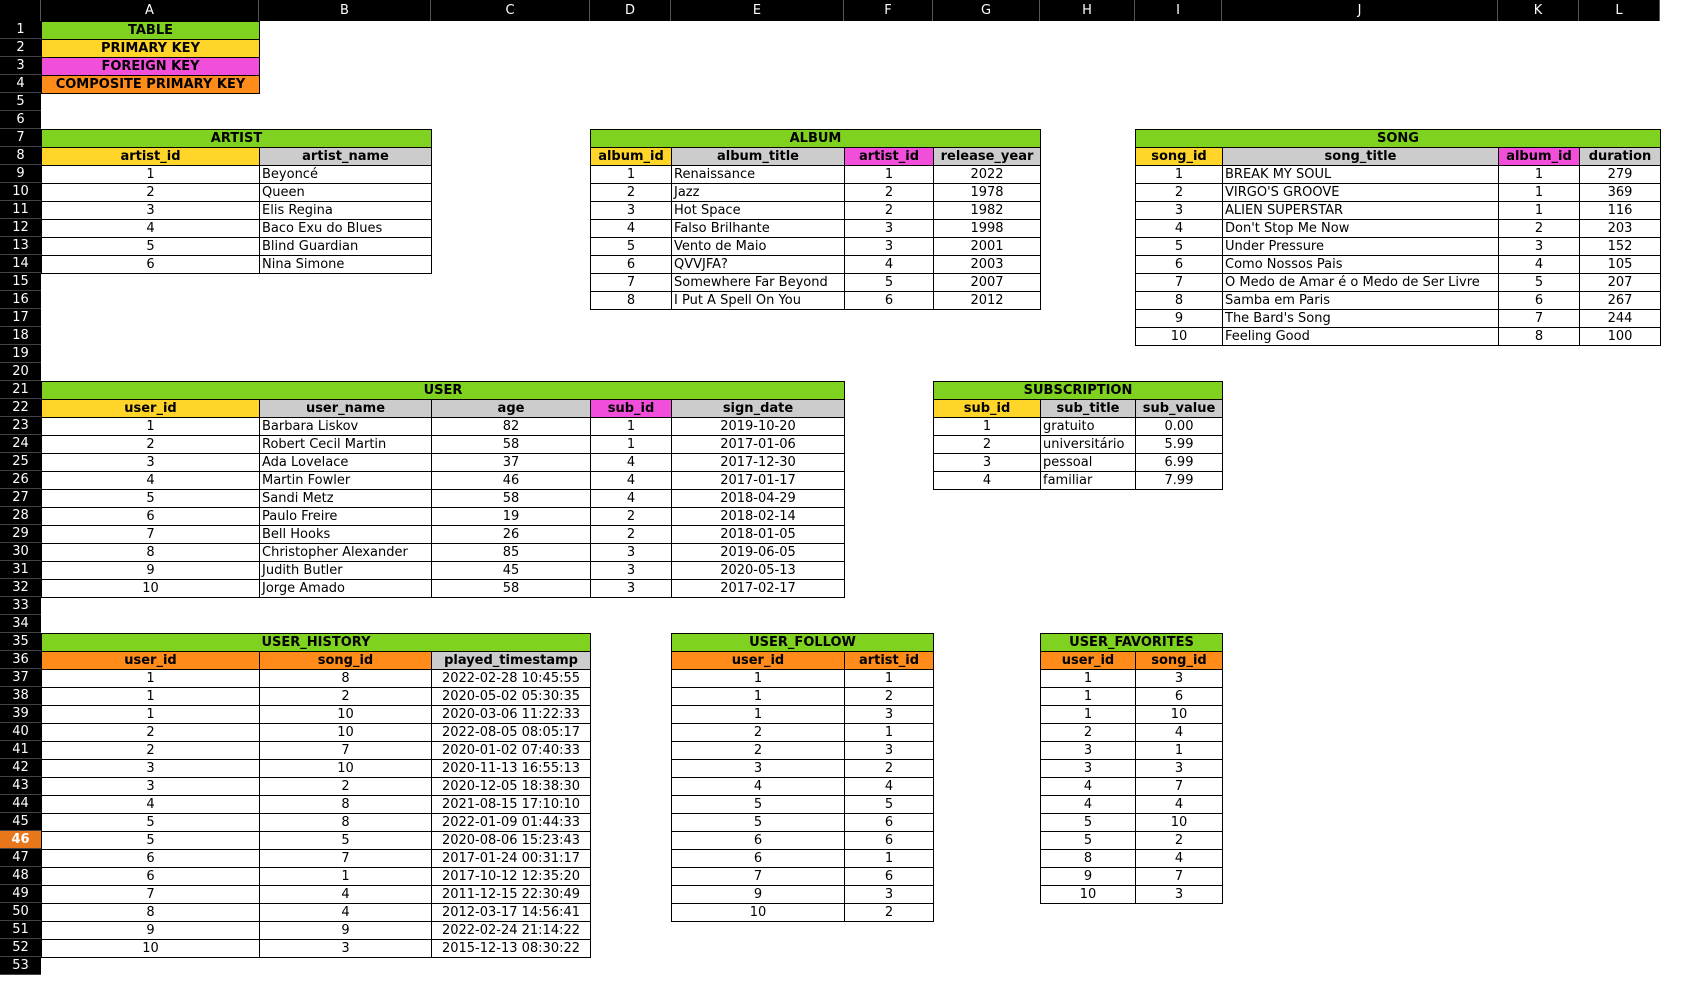  Describe the element at coordinates (758, 750) in the screenshot. I see `user_follow-cell: 2` at that location.